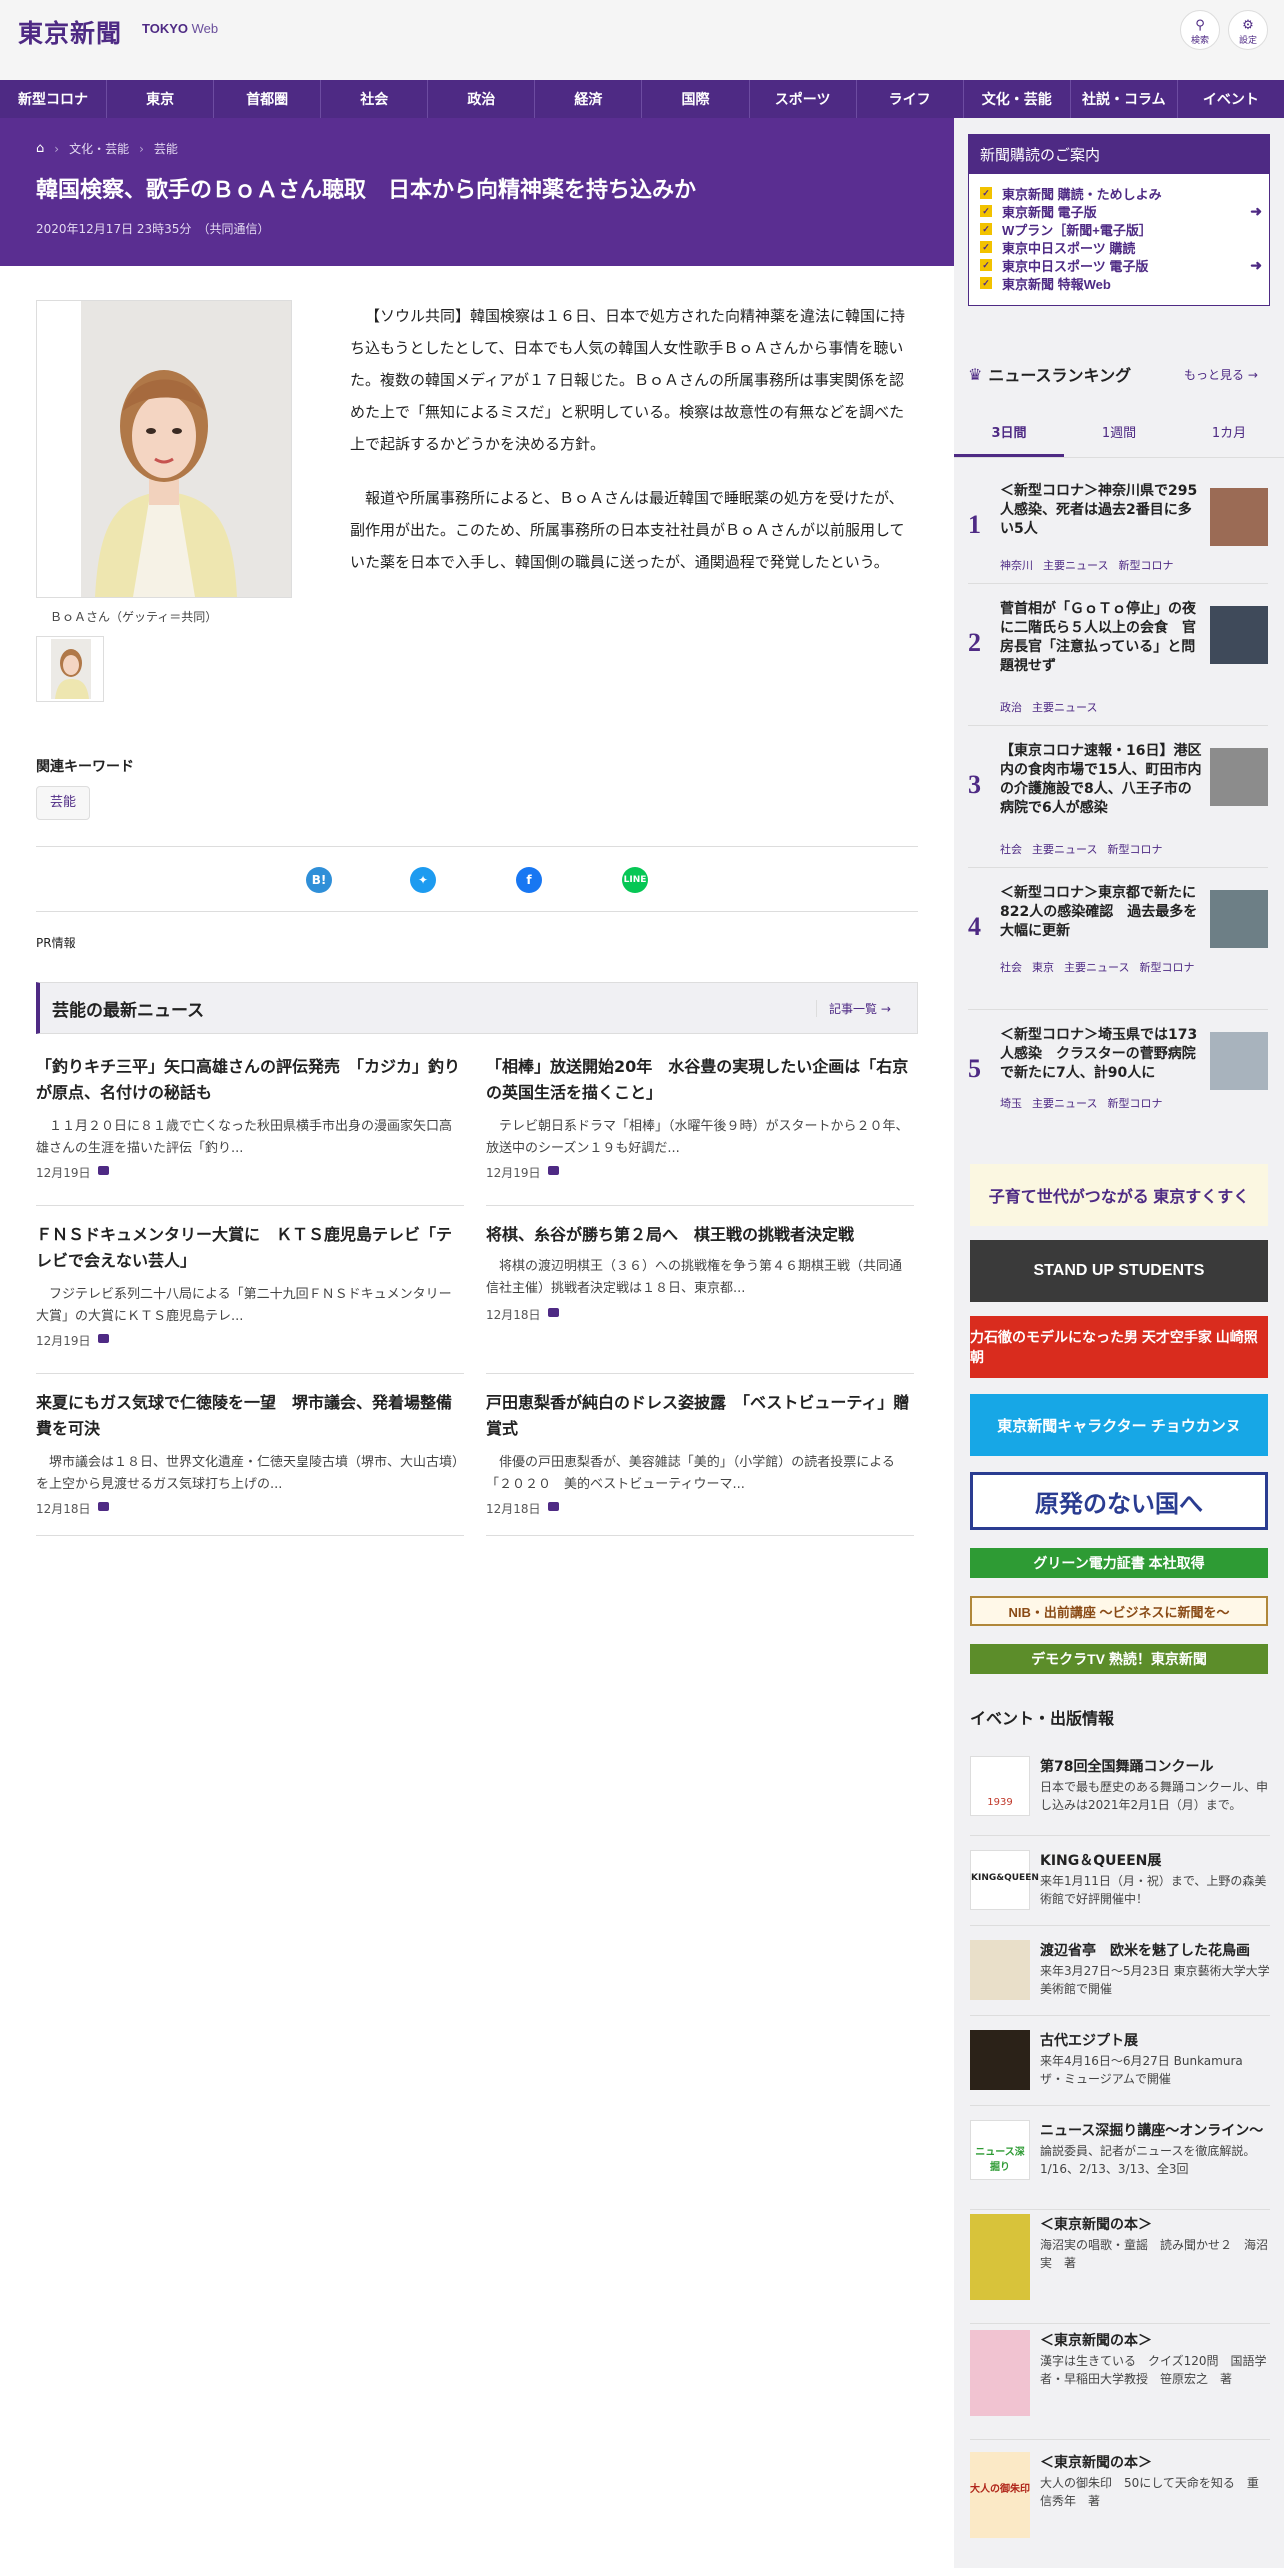  I want to click on ranking-title-text: ＜新型コロナ＞神奈川県で295人感染、死者は過去2番目に多い5人, so click(1102, 510).